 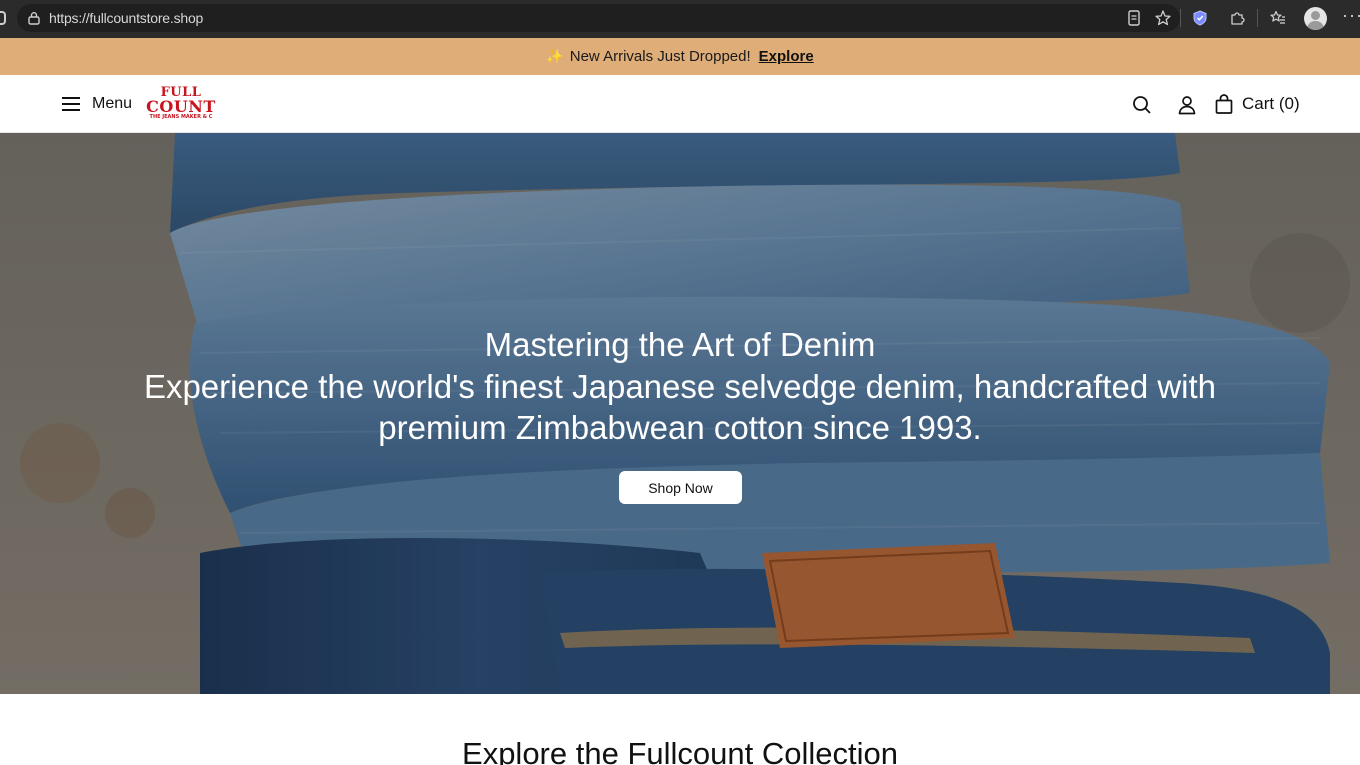 I want to click on address-bar: https://fullcountstore.shop, so click(x=598, y=18).